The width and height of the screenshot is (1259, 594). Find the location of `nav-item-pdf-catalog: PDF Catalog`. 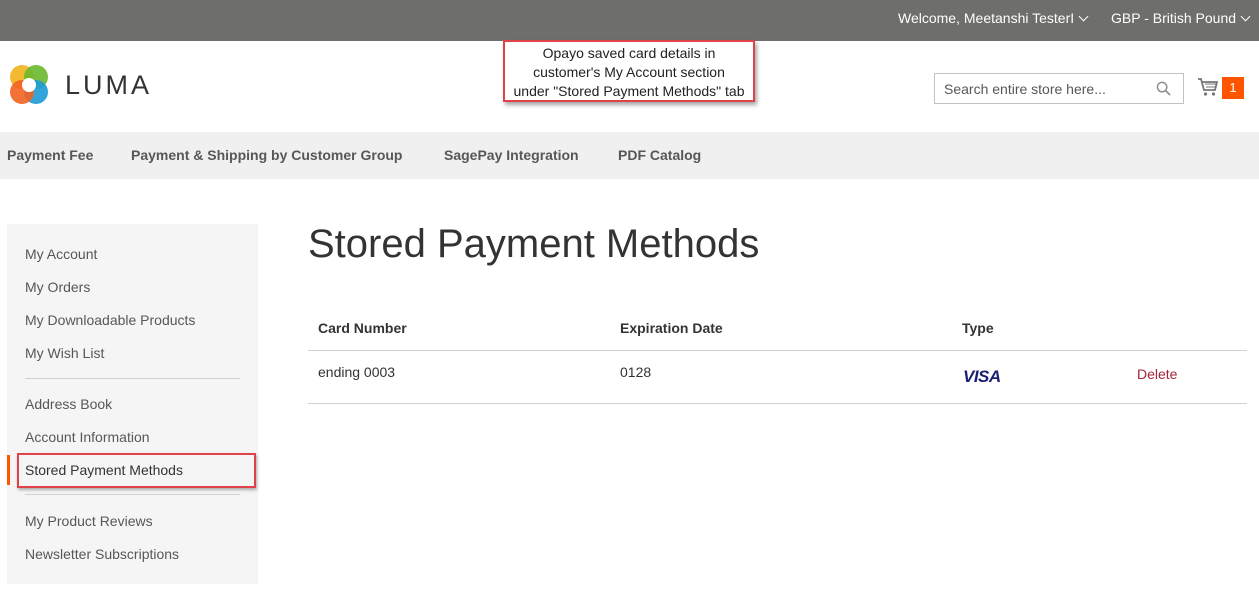

nav-item-pdf-catalog: PDF Catalog is located at coordinates (659, 155).